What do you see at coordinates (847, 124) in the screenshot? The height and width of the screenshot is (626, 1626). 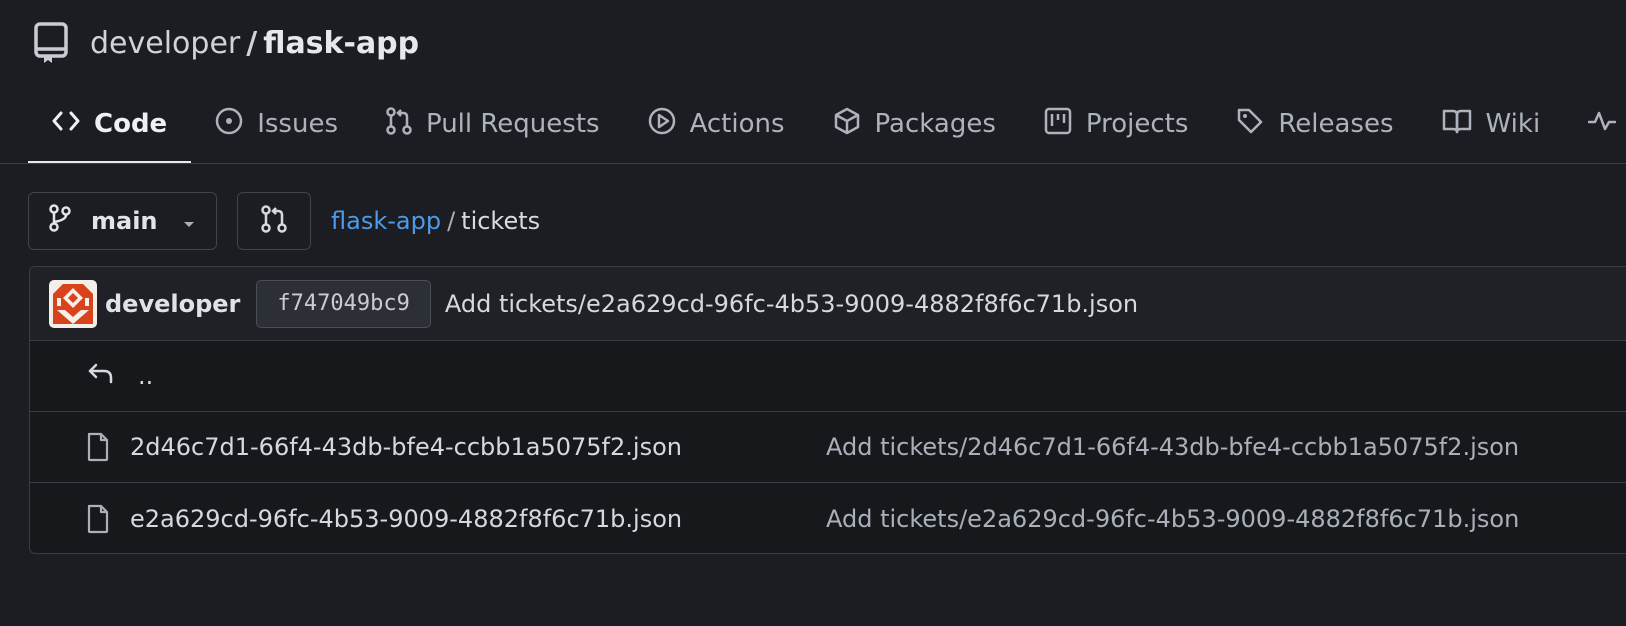 I see `package-icon` at bounding box center [847, 124].